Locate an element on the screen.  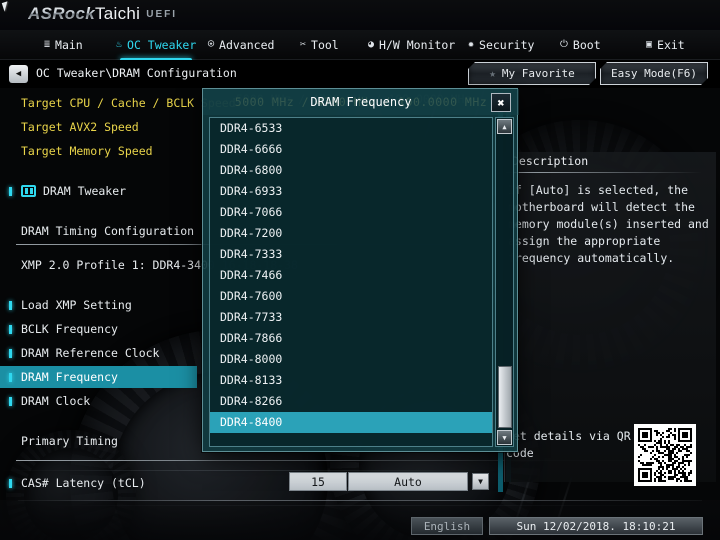
setting-row-target-memory-speed: Target Memory Speed is located at coordinates (76, 151).